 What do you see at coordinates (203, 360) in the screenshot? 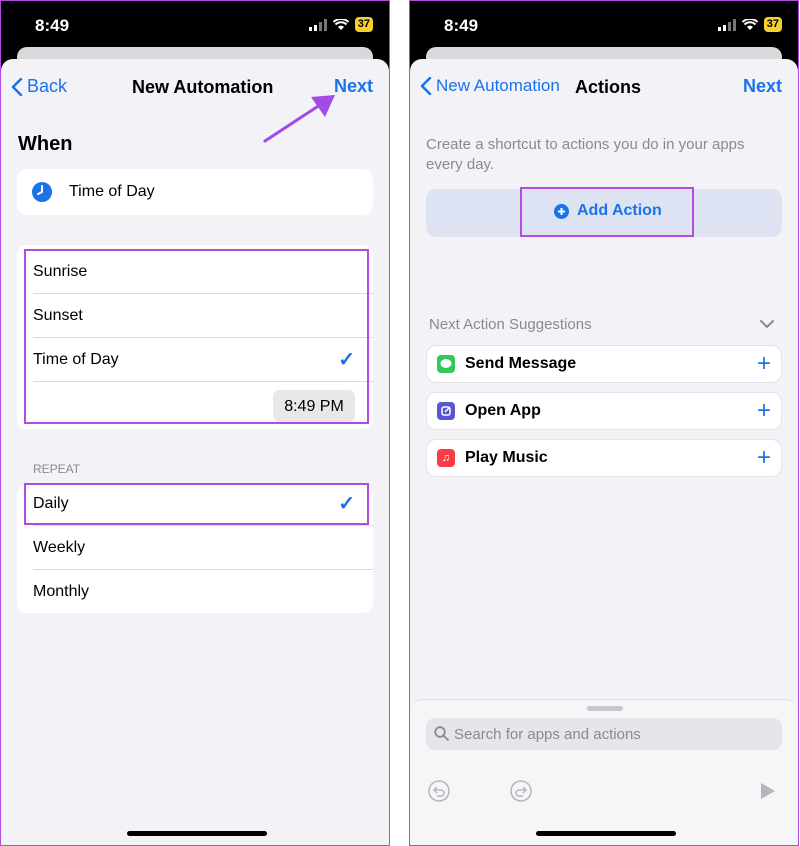
I see `option-time-of-day: Time of Day` at bounding box center [203, 360].